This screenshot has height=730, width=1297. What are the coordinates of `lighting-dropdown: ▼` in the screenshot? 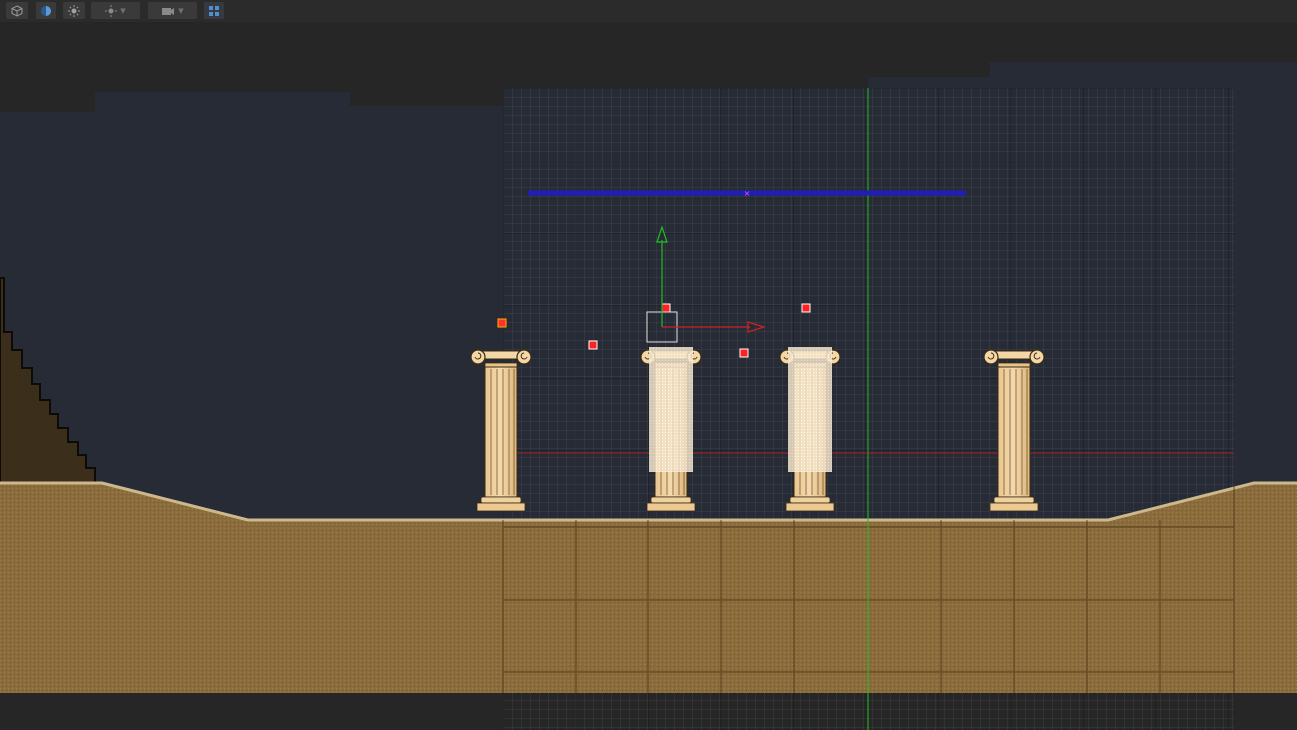 It's located at (115, 10).